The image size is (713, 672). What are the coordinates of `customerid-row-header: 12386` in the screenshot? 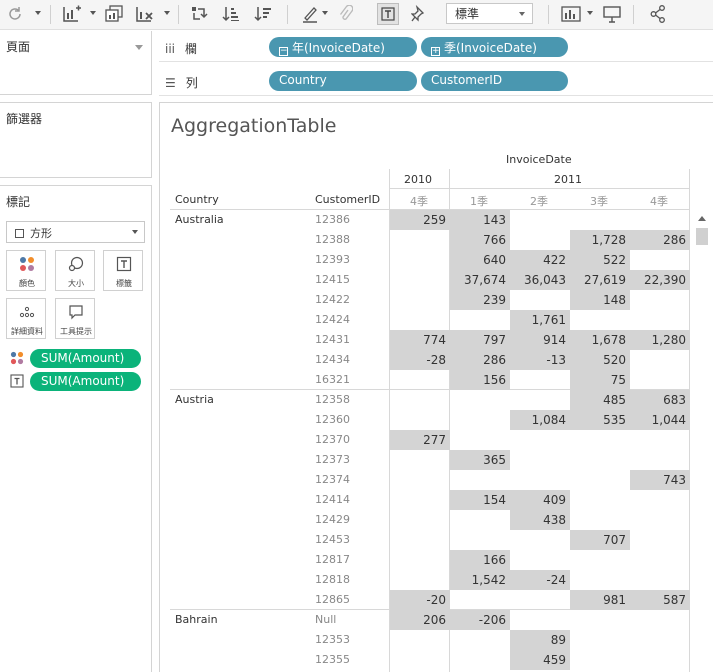 It's located at (332, 219).